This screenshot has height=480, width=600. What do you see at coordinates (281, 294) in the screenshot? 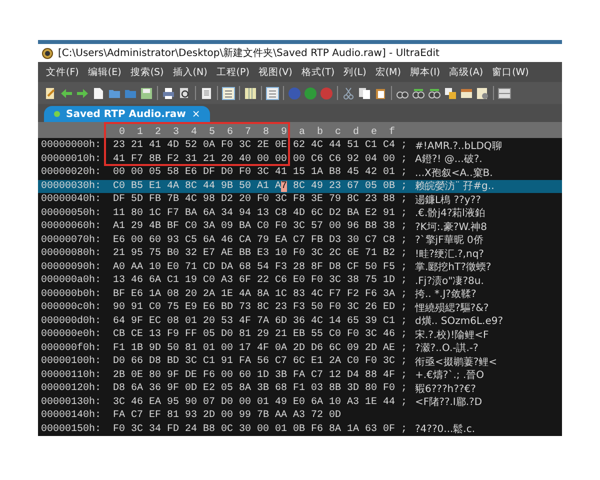
I see `hex-byte: 1C` at bounding box center [281, 294].